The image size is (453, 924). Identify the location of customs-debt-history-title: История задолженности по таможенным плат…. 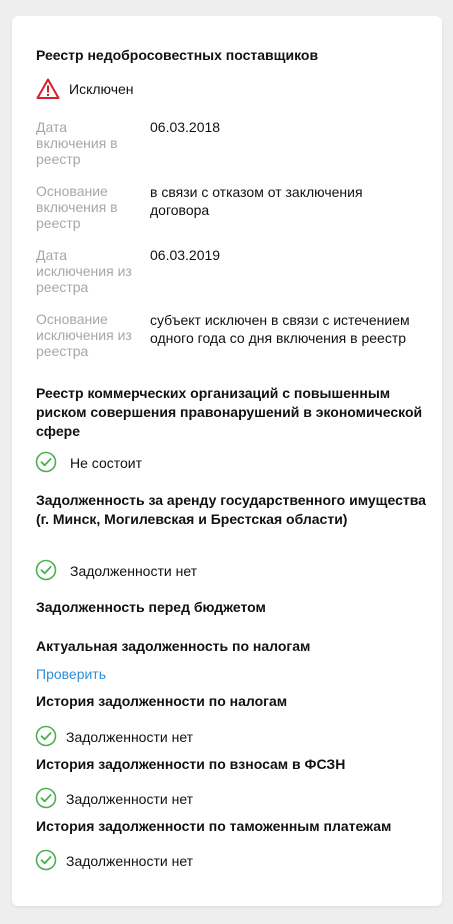
(214, 826).